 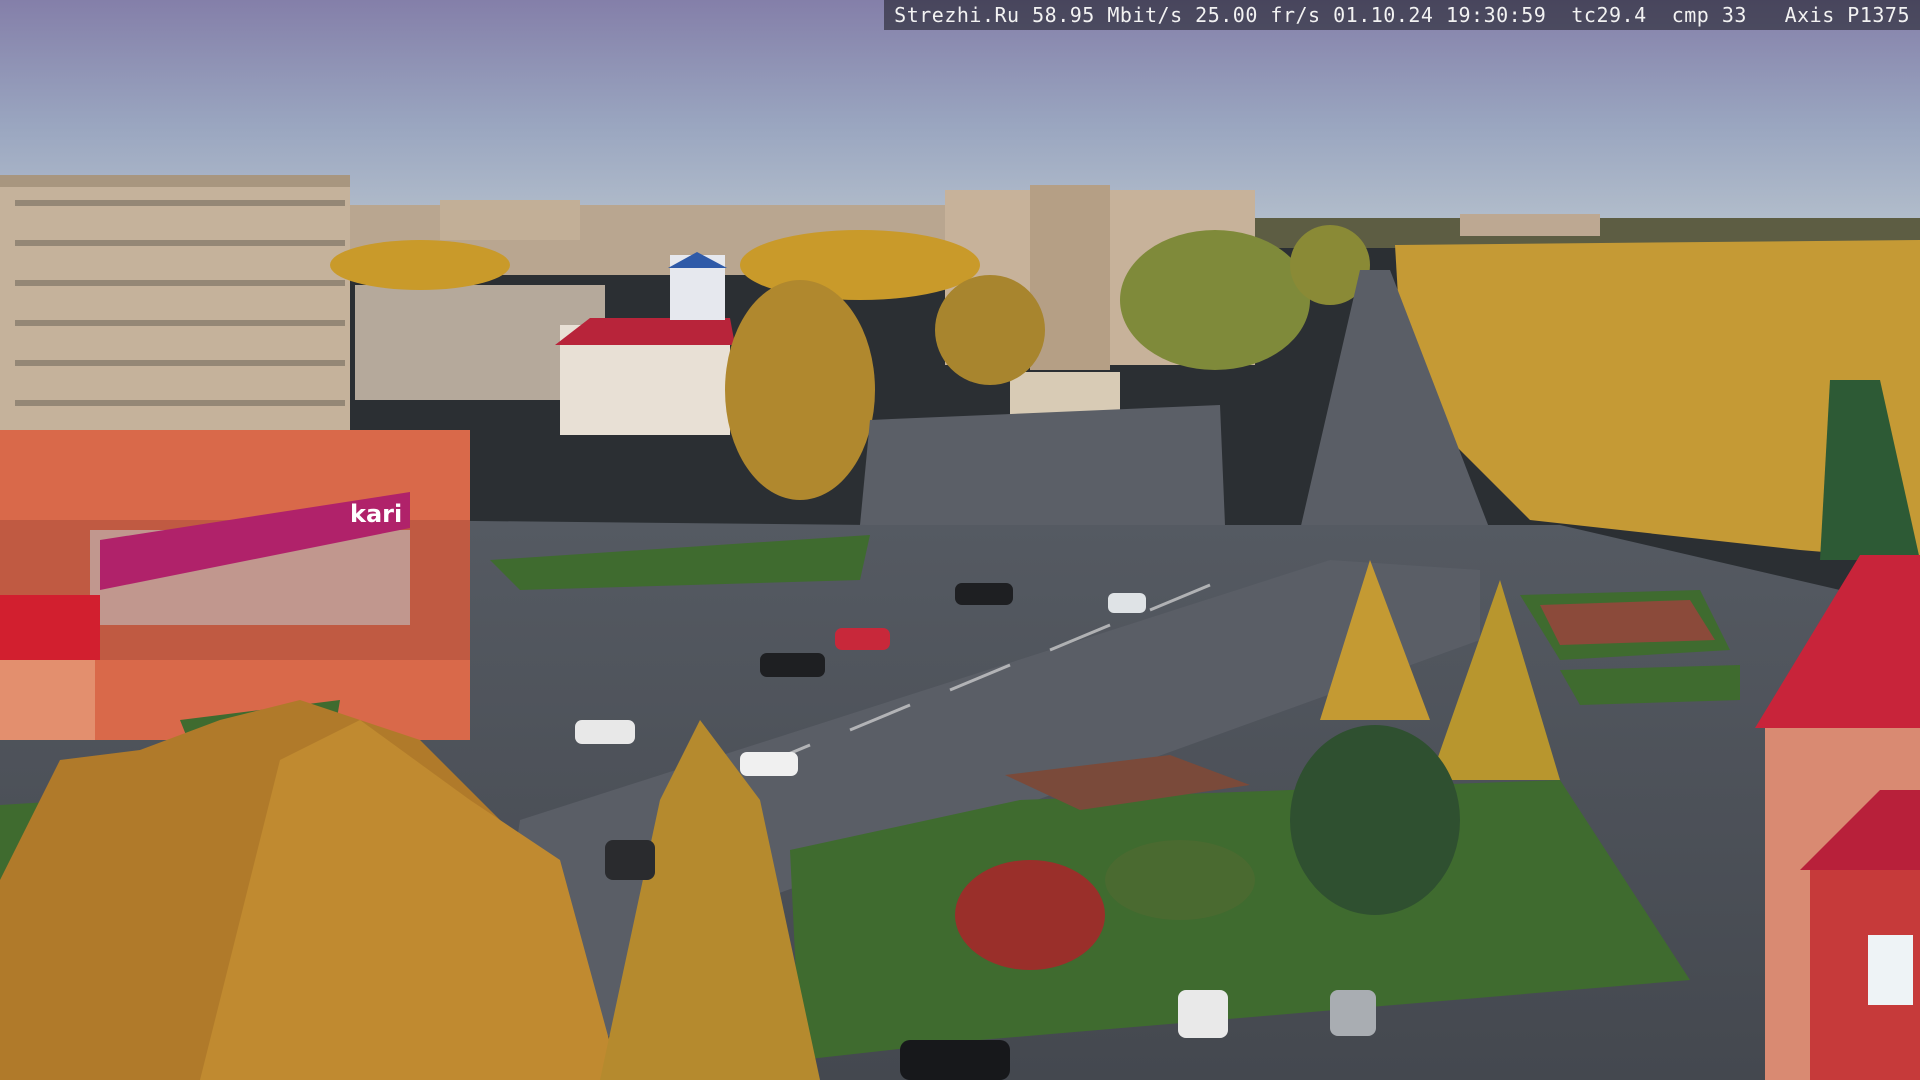 What do you see at coordinates (1042, 465) in the screenshot?
I see `left-plaza` at bounding box center [1042, 465].